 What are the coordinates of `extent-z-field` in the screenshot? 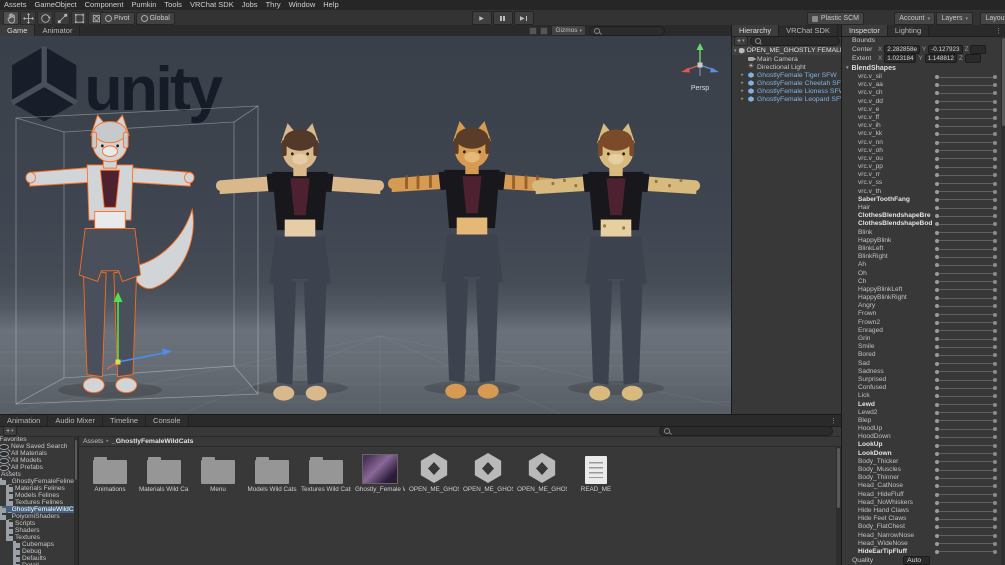 It's located at (972, 58).